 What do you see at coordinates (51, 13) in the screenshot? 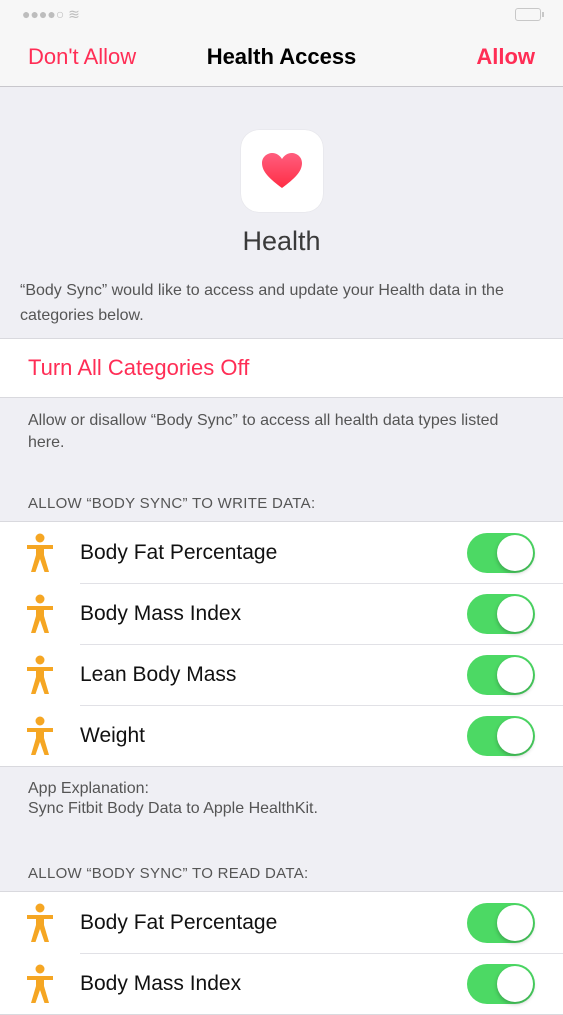
I see `signal-icon: ●●●●○ ≋` at bounding box center [51, 13].